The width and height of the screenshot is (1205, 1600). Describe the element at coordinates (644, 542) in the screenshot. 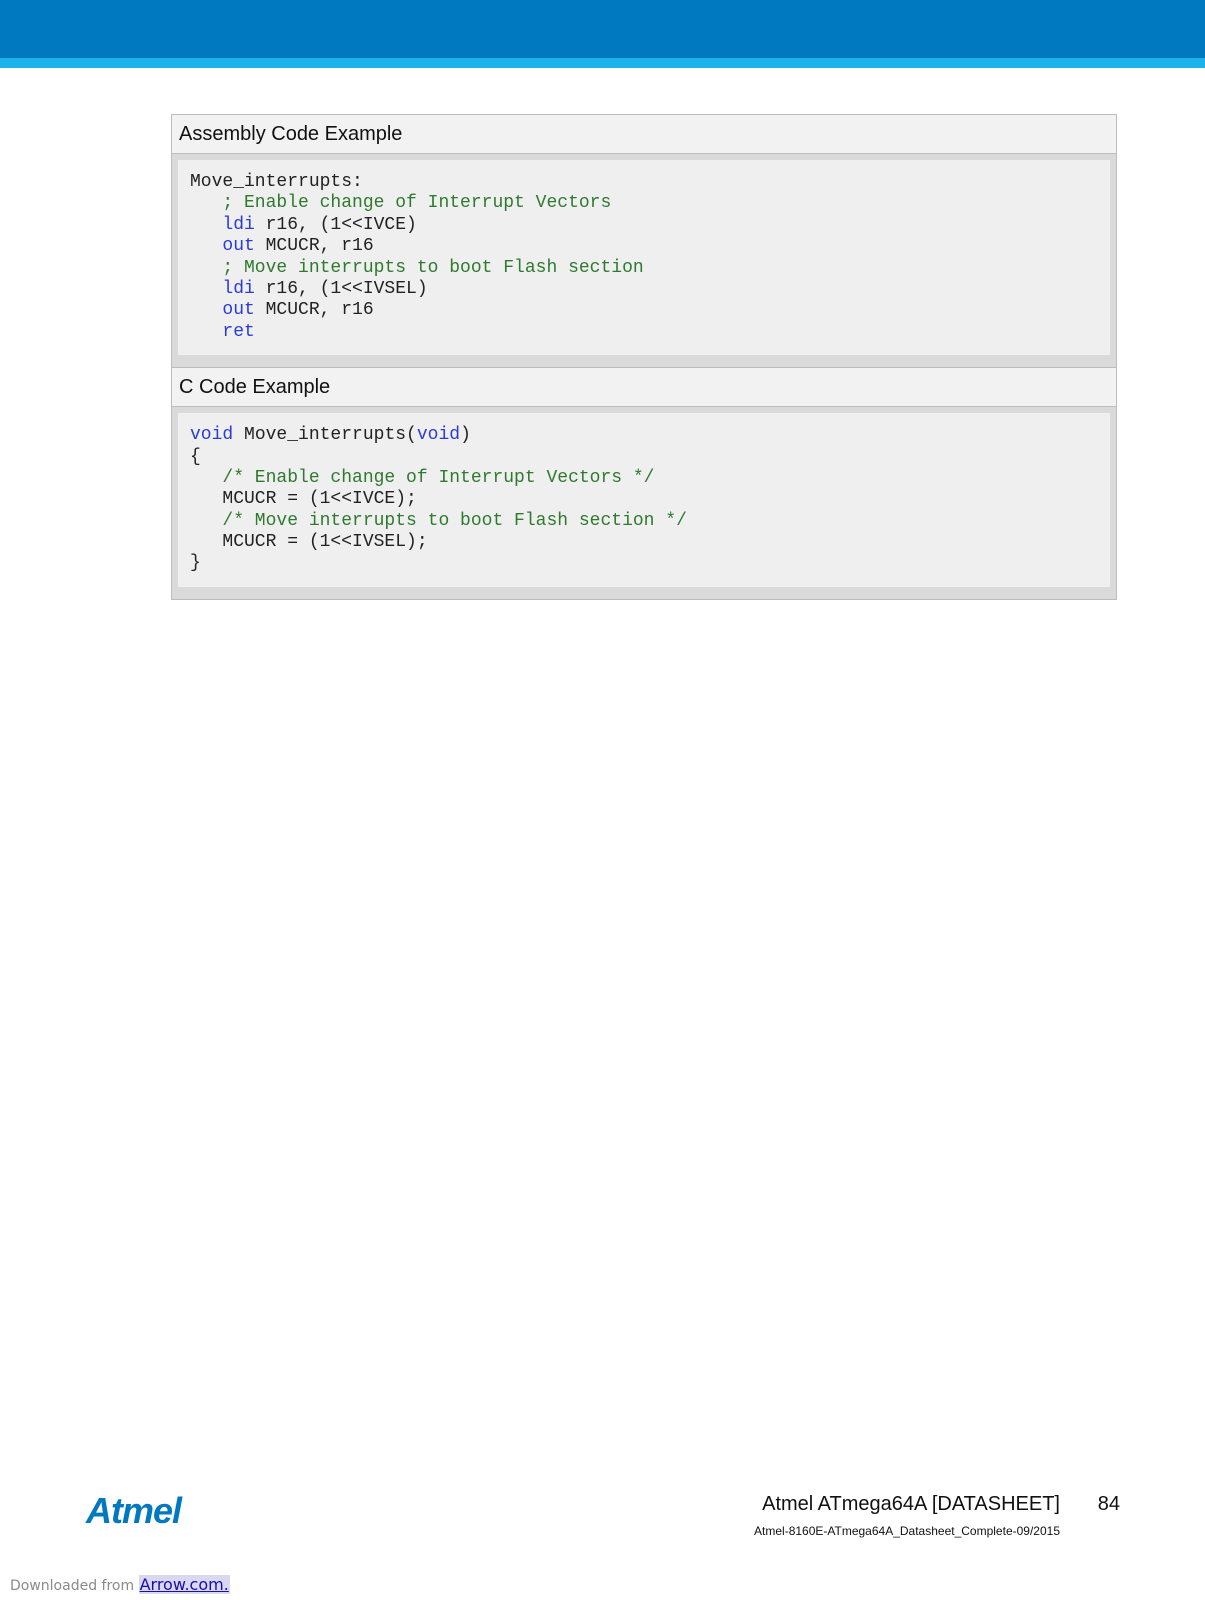

I see `code-line: MCUCR = (1<<IVSEL);` at that location.